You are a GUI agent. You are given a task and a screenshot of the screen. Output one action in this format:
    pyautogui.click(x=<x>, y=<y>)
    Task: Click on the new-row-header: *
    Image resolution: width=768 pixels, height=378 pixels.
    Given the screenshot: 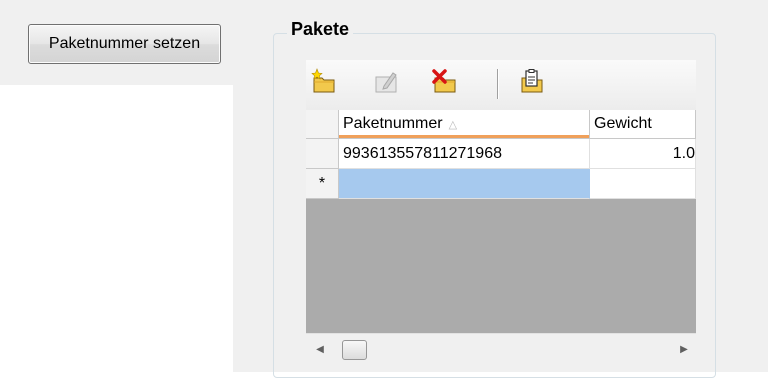 What is the action you would take?
    pyautogui.click(x=322, y=184)
    